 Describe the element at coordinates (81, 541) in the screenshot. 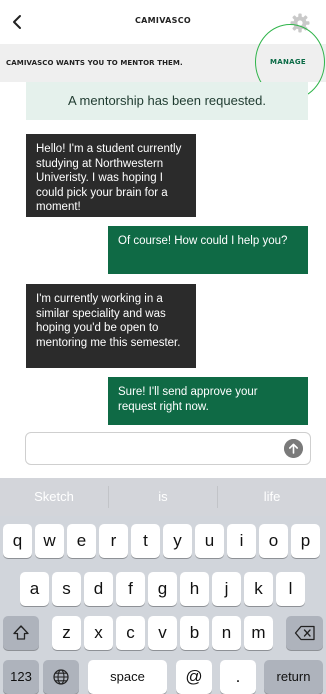

I see `key-e: e` at that location.